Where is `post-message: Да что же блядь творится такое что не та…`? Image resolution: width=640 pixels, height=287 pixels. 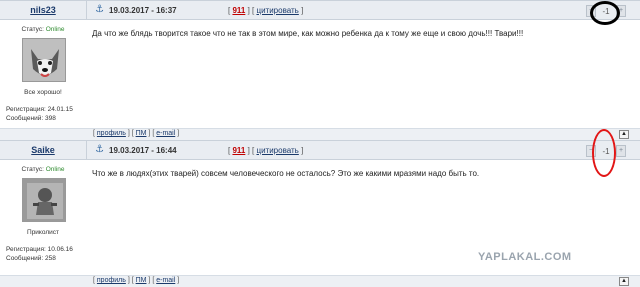
post-message: Да что же блядь творится такое что не та… is located at coordinates (308, 33).